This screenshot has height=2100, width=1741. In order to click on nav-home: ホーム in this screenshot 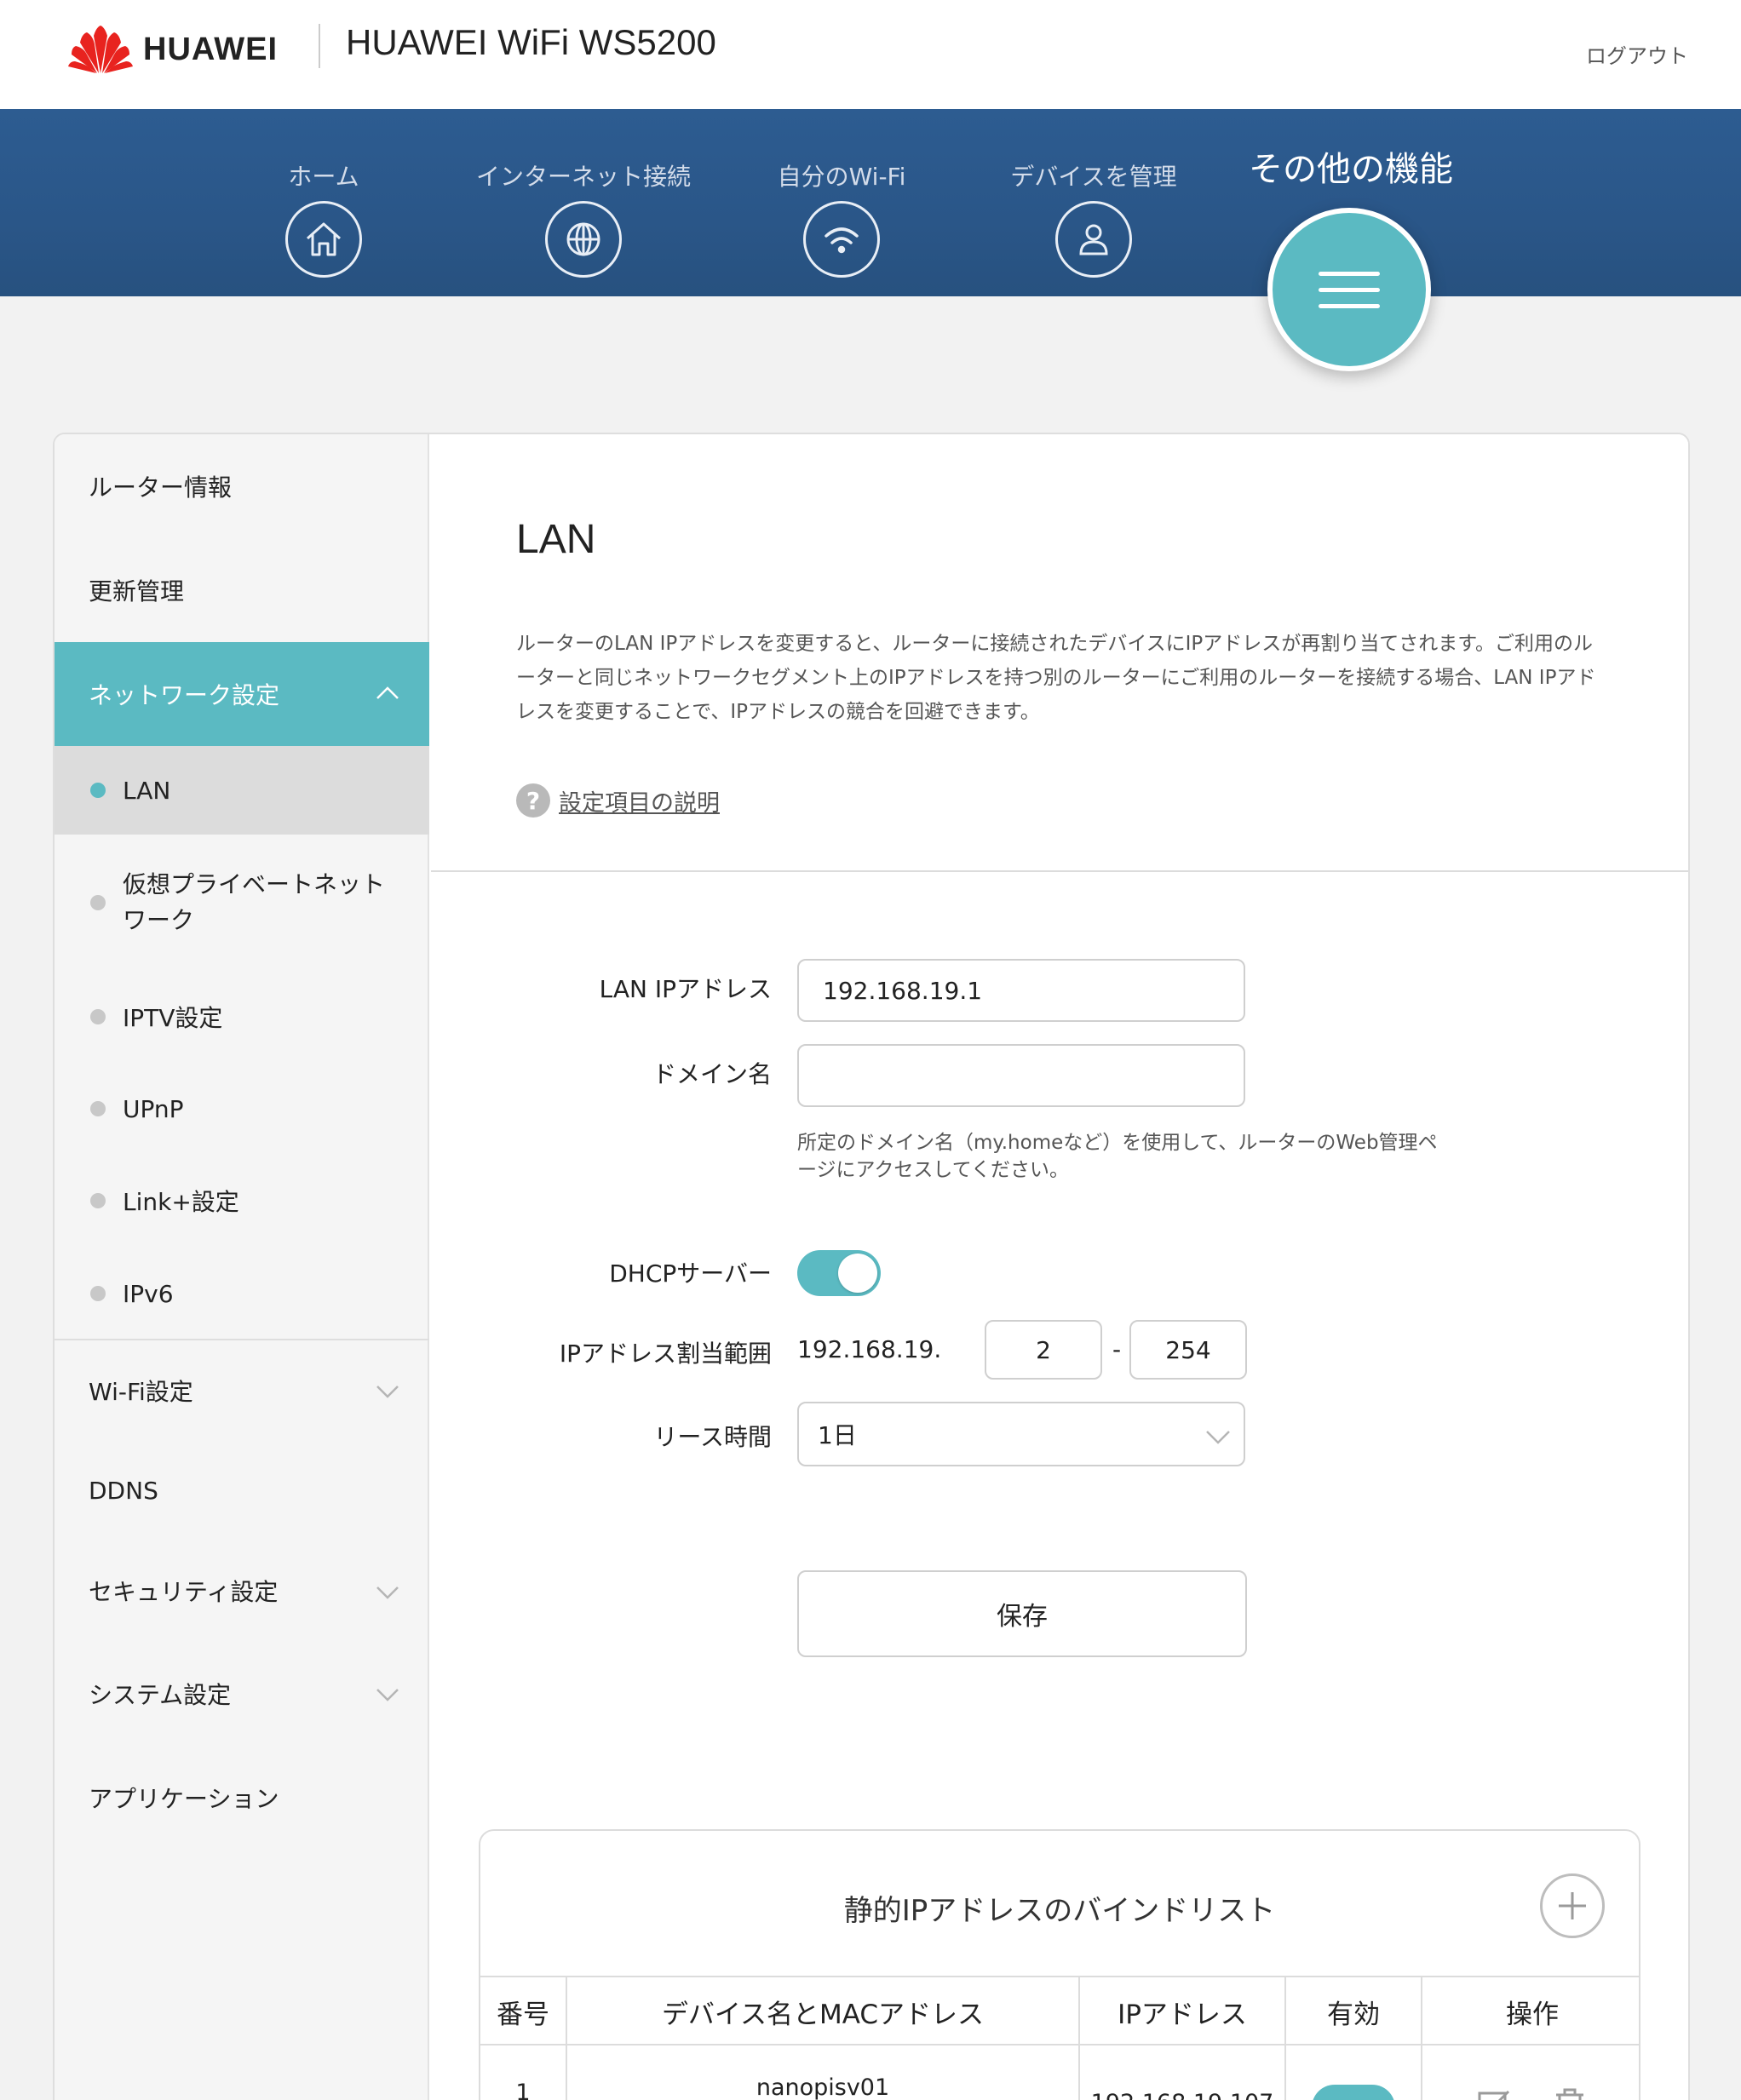, I will do `click(323, 218)`.